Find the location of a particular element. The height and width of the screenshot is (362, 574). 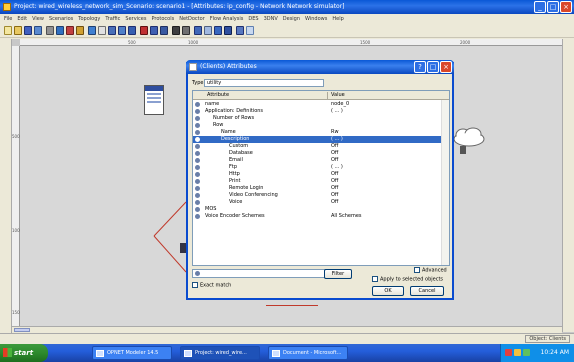

application-config-node is located at coordinates (154, 100).